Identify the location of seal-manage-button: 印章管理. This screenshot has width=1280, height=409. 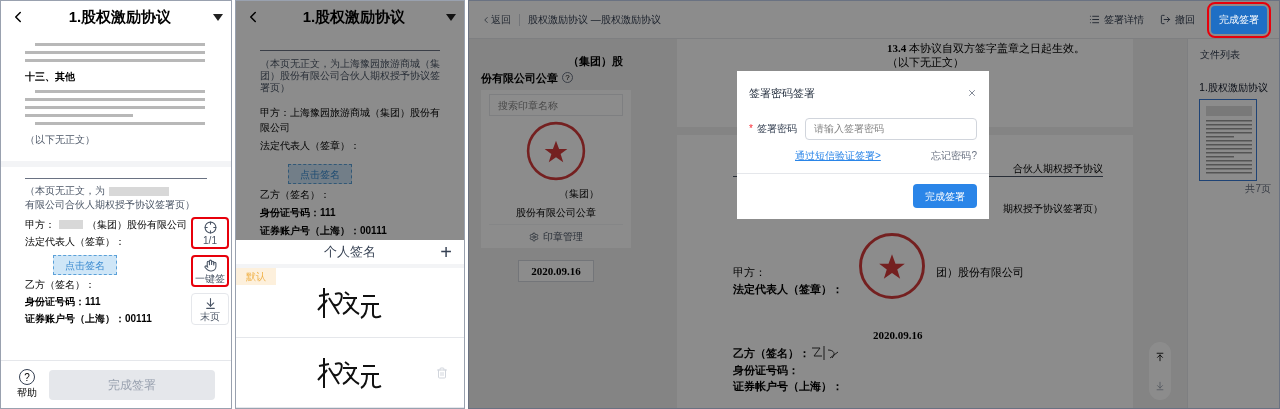
(556, 234).